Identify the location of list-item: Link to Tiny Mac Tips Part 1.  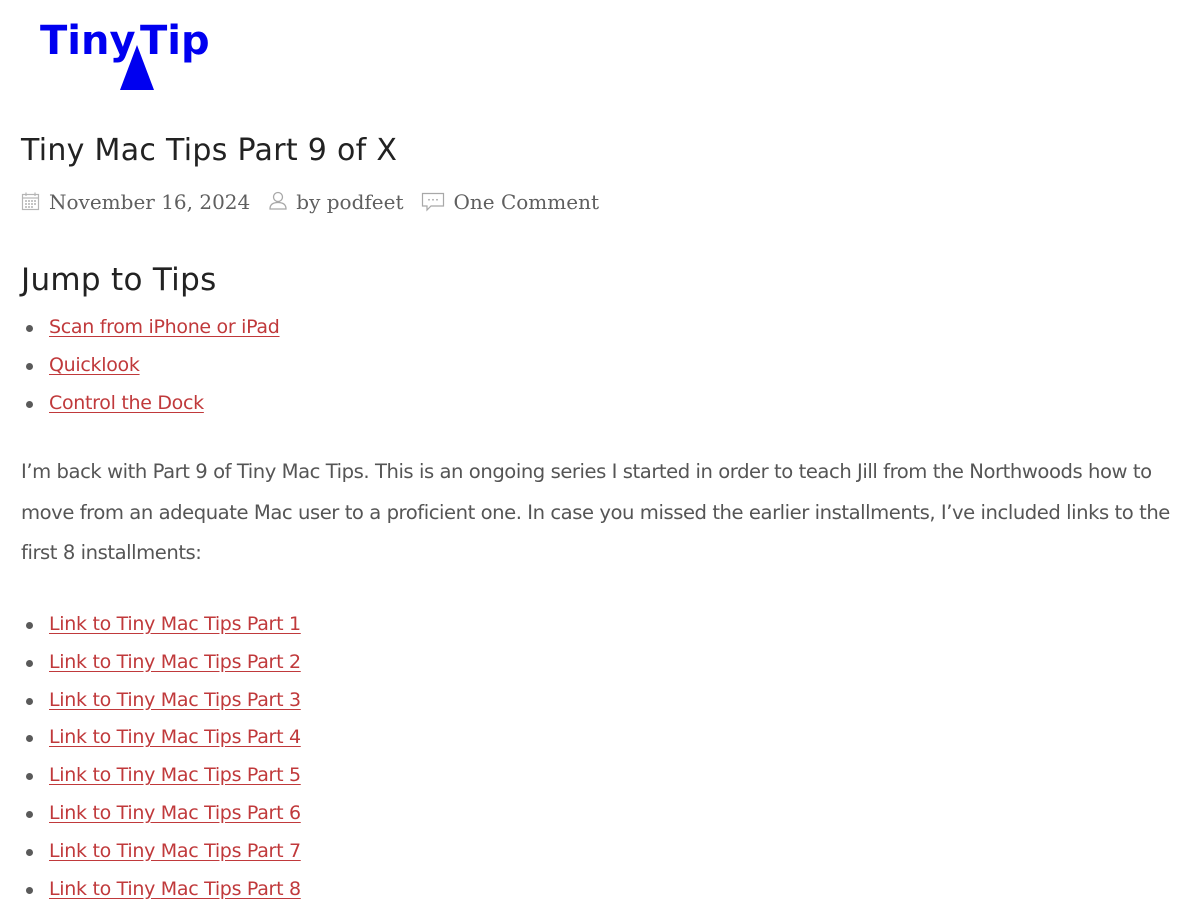
(161, 625).